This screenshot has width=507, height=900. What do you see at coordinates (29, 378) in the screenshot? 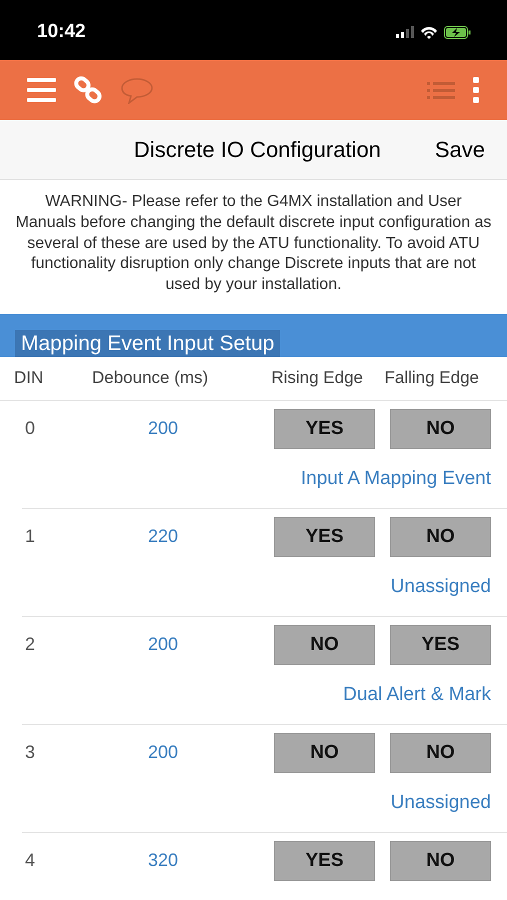
I see `column-header: DIN` at bounding box center [29, 378].